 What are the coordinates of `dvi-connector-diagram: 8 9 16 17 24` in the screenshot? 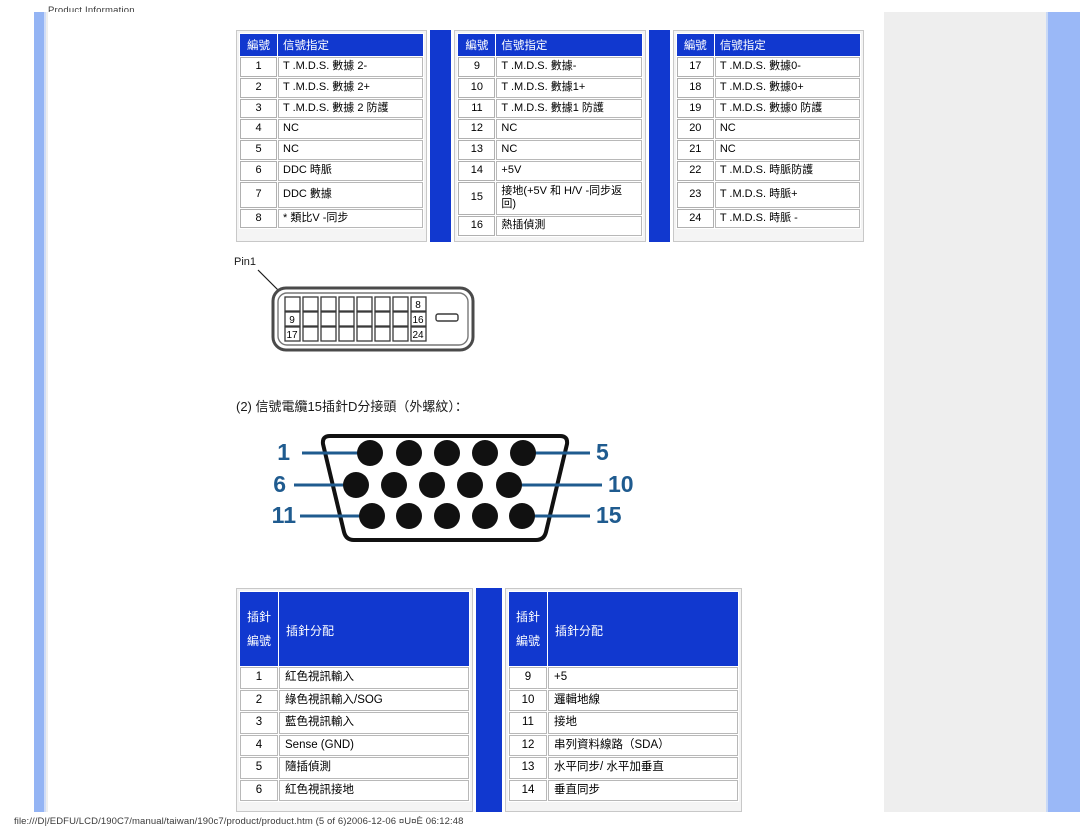 It's located at (378, 319).